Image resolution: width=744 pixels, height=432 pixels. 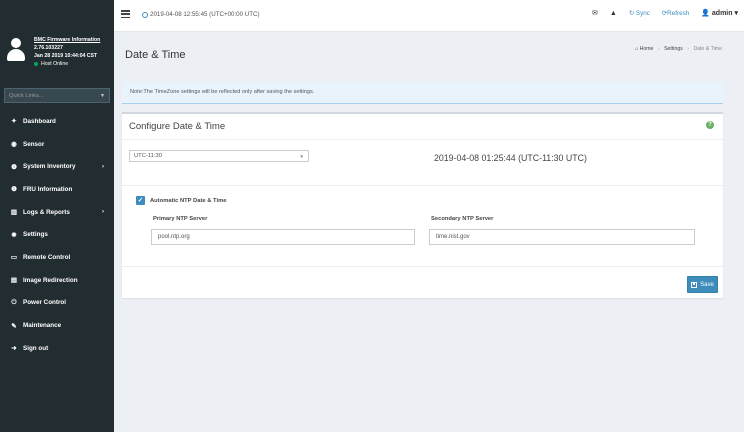 I want to click on timezone-select: UTC-11:30 ▼, so click(x=219, y=156).